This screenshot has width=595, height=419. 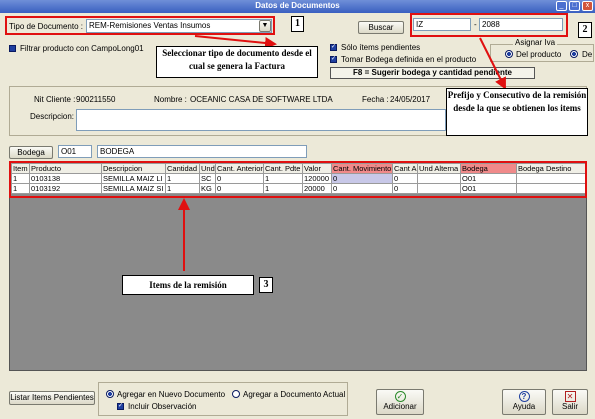 I want to click on agregar-nuevo-label: Agregar en Nuevo Documento, so click(x=171, y=394).